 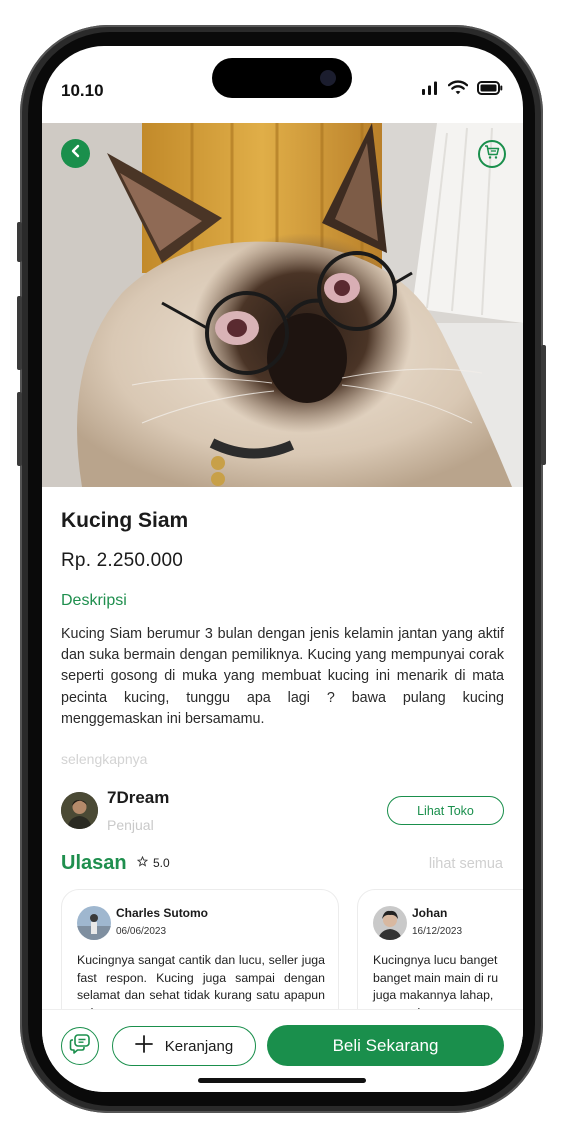 What do you see at coordinates (143, 1046) in the screenshot?
I see `plus-icon` at bounding box center [143, 1046].